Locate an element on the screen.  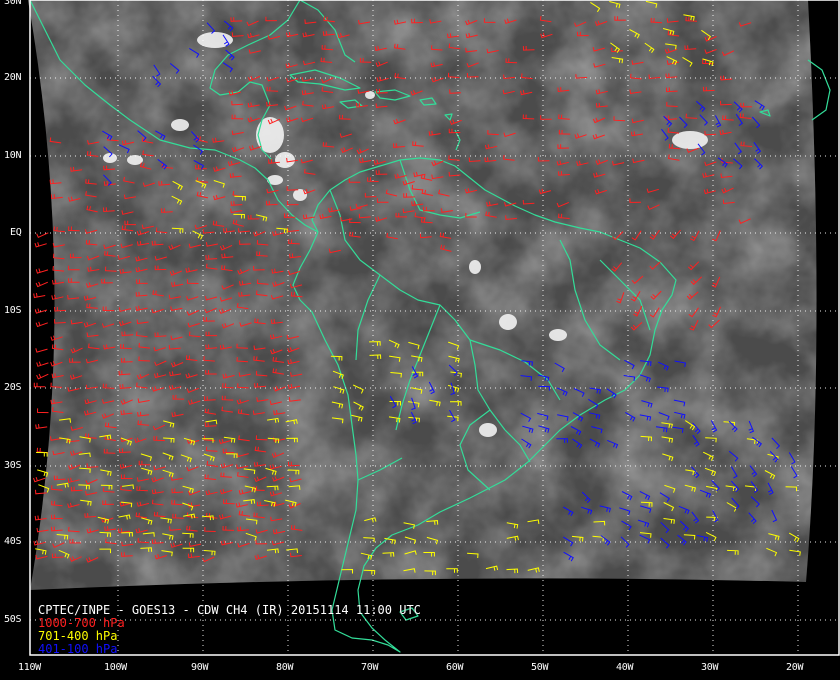
lon-label-50w: 50W is located at coordinates (540, 667).